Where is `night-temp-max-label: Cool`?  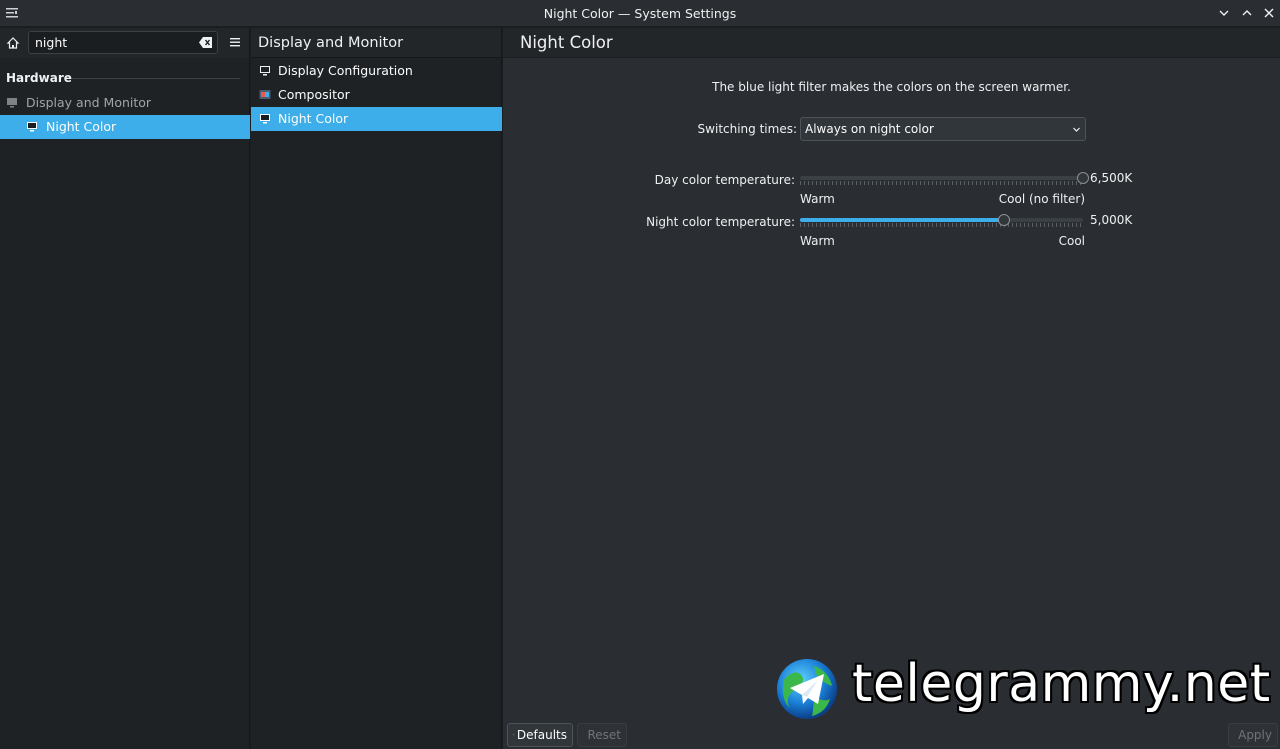
night-temp-max-label: Cool is located at coordinates (1071, 241).